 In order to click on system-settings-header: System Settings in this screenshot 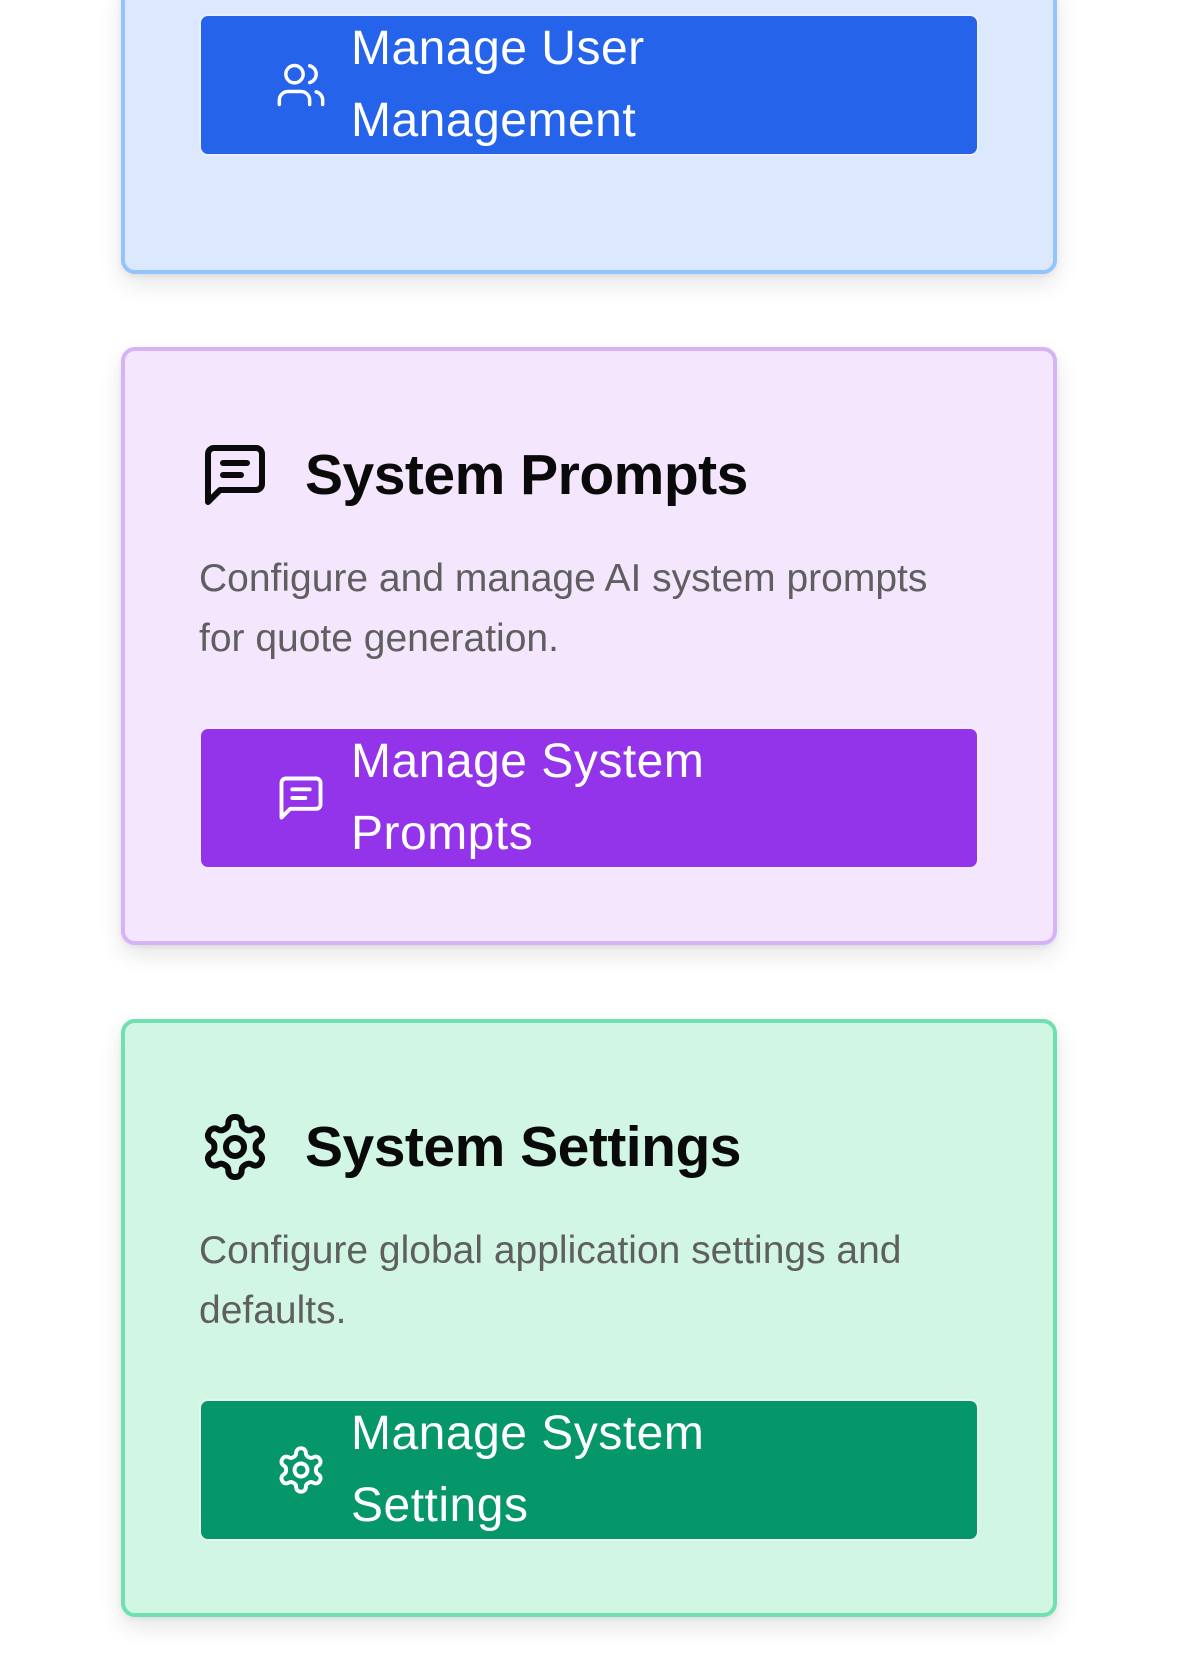, I will do `click(470, 1147)`.